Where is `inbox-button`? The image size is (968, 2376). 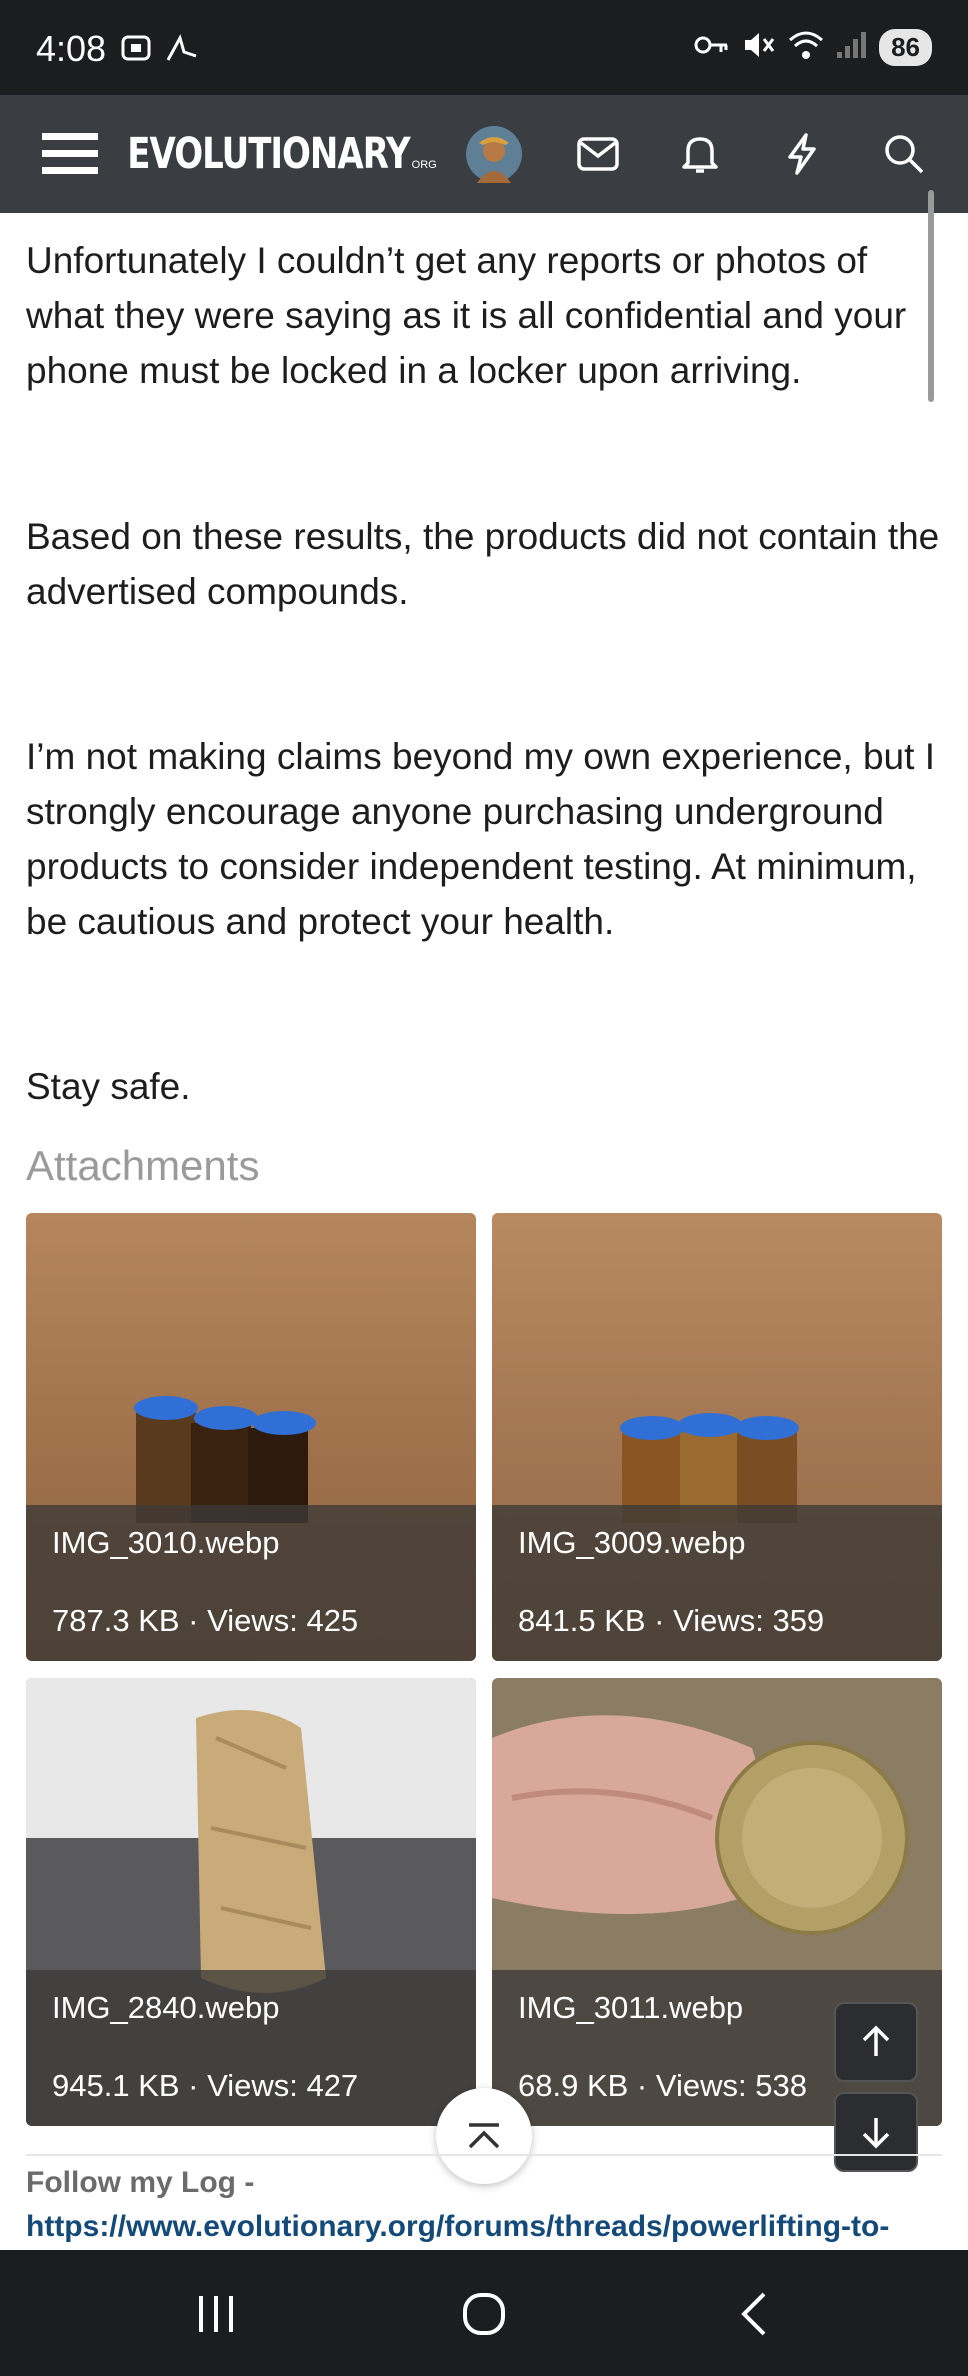
inbox-button is located at coordinates (598, 154).